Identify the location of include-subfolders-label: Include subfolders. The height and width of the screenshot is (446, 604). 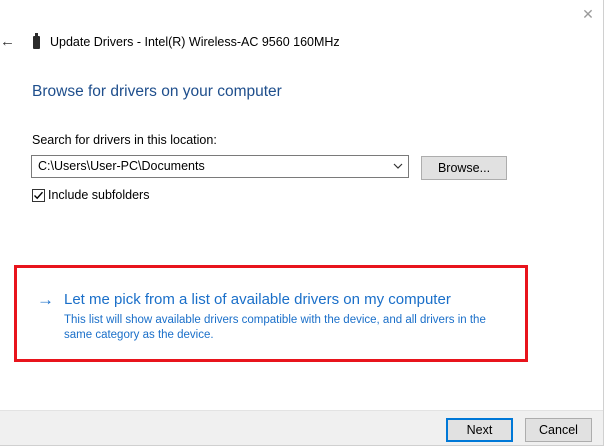
(98, 195).